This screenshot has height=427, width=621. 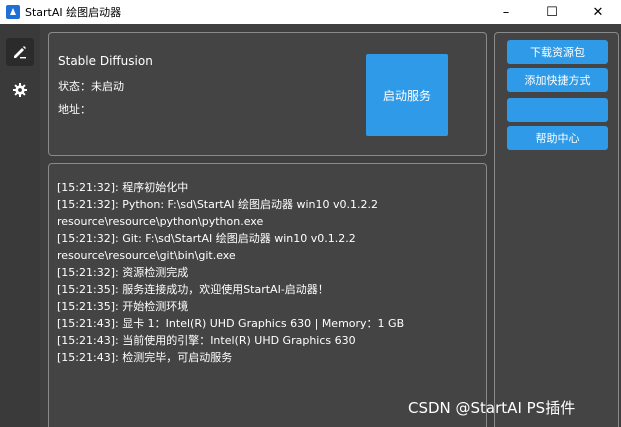 I want to click on start-service-button: 启动服务, so click(x=407, y=95).